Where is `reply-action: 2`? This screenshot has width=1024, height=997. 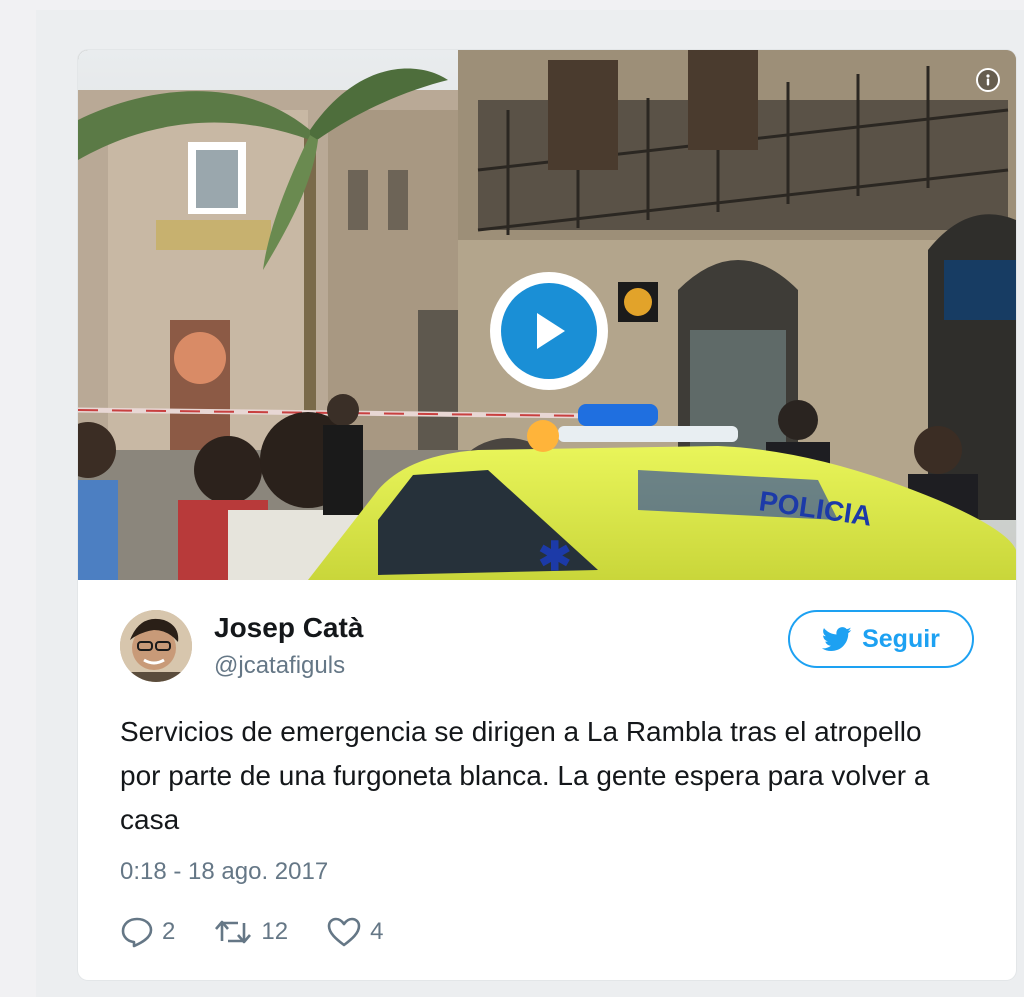 reply-action: 2 is located at coordinates (147, 932).